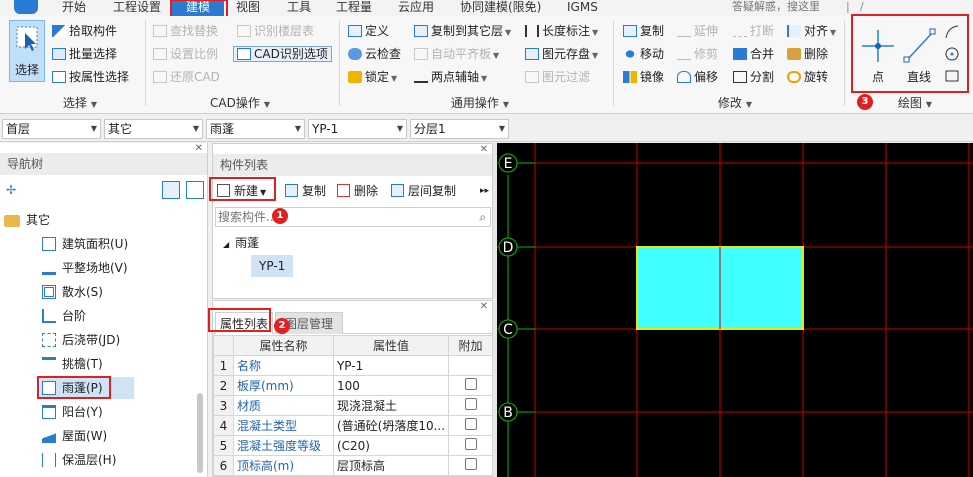 The width and height of the screenshot is (973, 477). Describe the element at coordinates (85, 268) in the screenshot. I see `tree-item: 平整场地(V)` at that location.